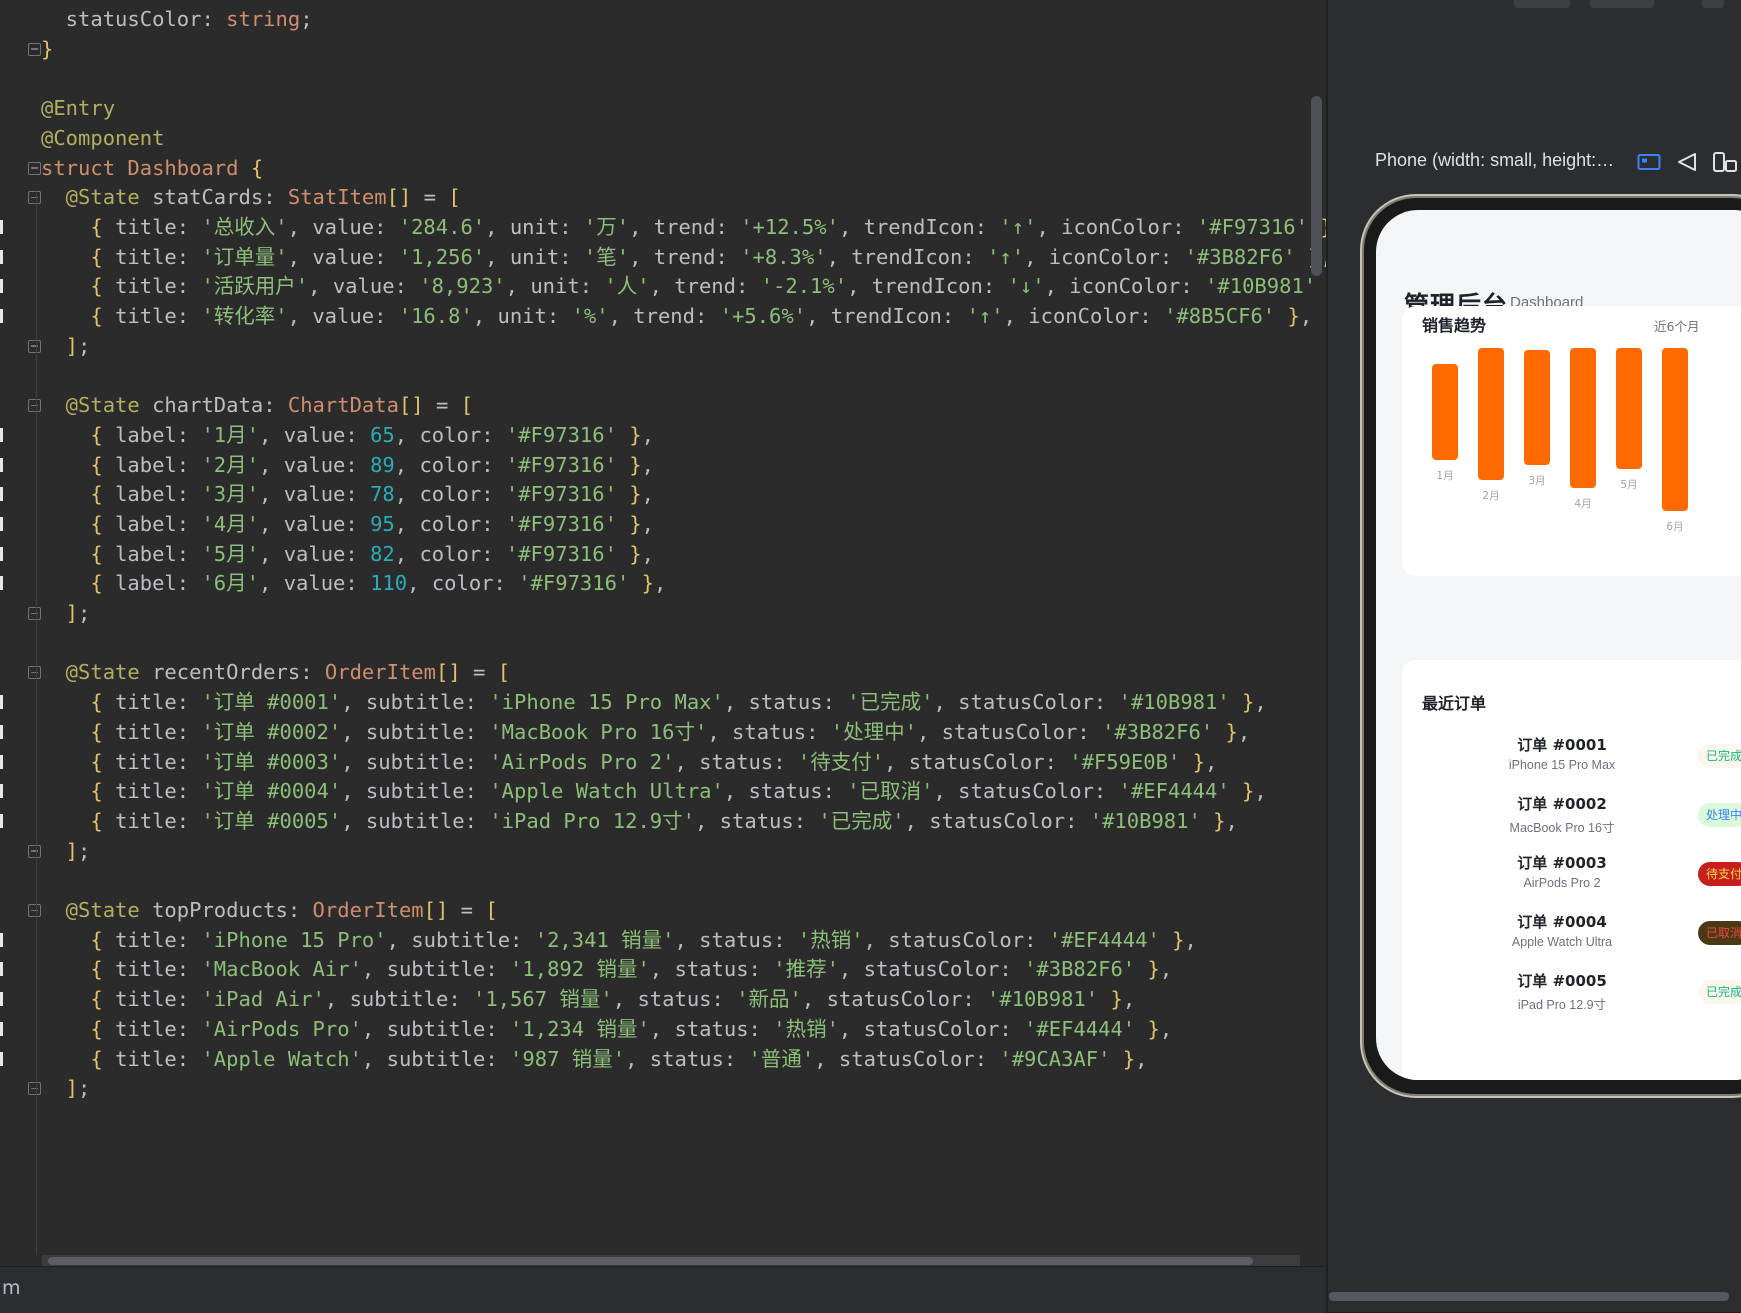 This screenshot has width=1741, height=1313. I want to click on code-line: statusColor: string;, so click(177, 19).